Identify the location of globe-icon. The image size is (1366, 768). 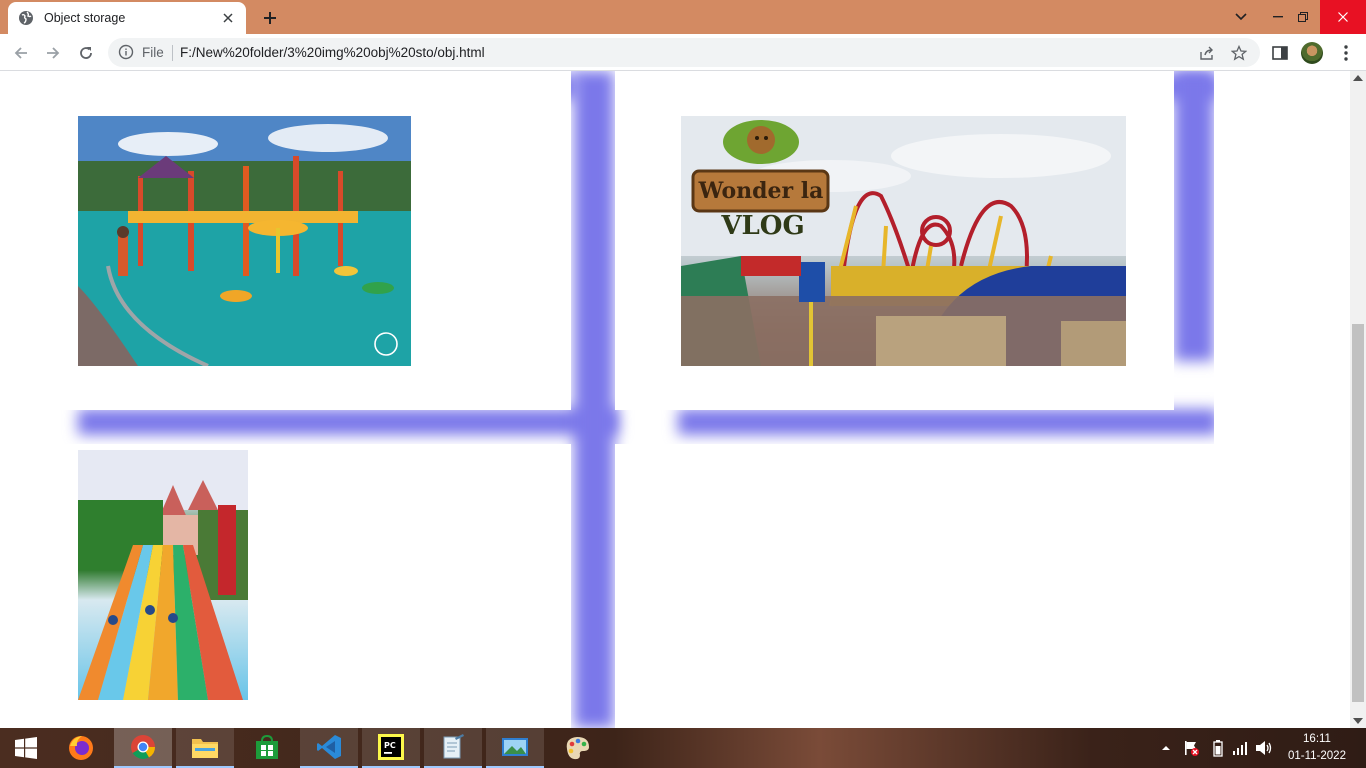
(26, 18).